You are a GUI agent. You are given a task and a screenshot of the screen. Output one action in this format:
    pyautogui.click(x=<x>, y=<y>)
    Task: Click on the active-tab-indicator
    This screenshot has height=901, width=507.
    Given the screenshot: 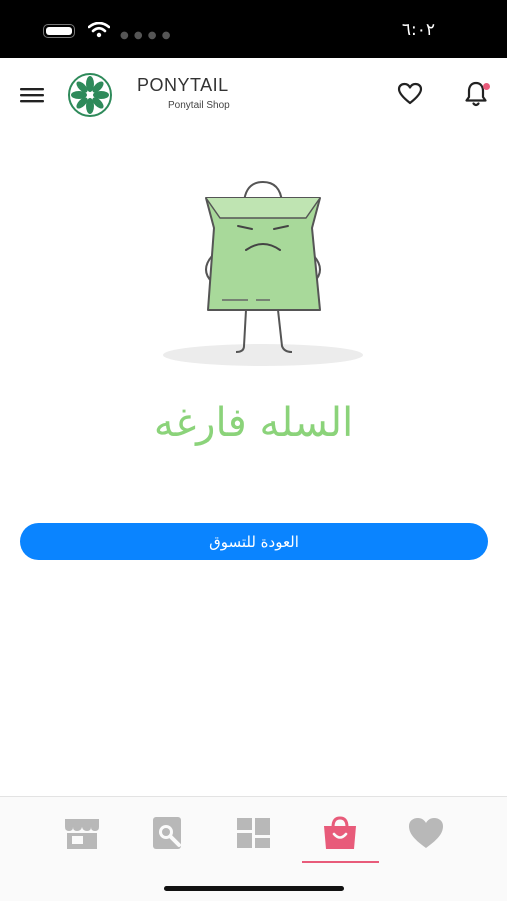 What is the action you would take?
    pyautogui.click(x=340, y=862)
    